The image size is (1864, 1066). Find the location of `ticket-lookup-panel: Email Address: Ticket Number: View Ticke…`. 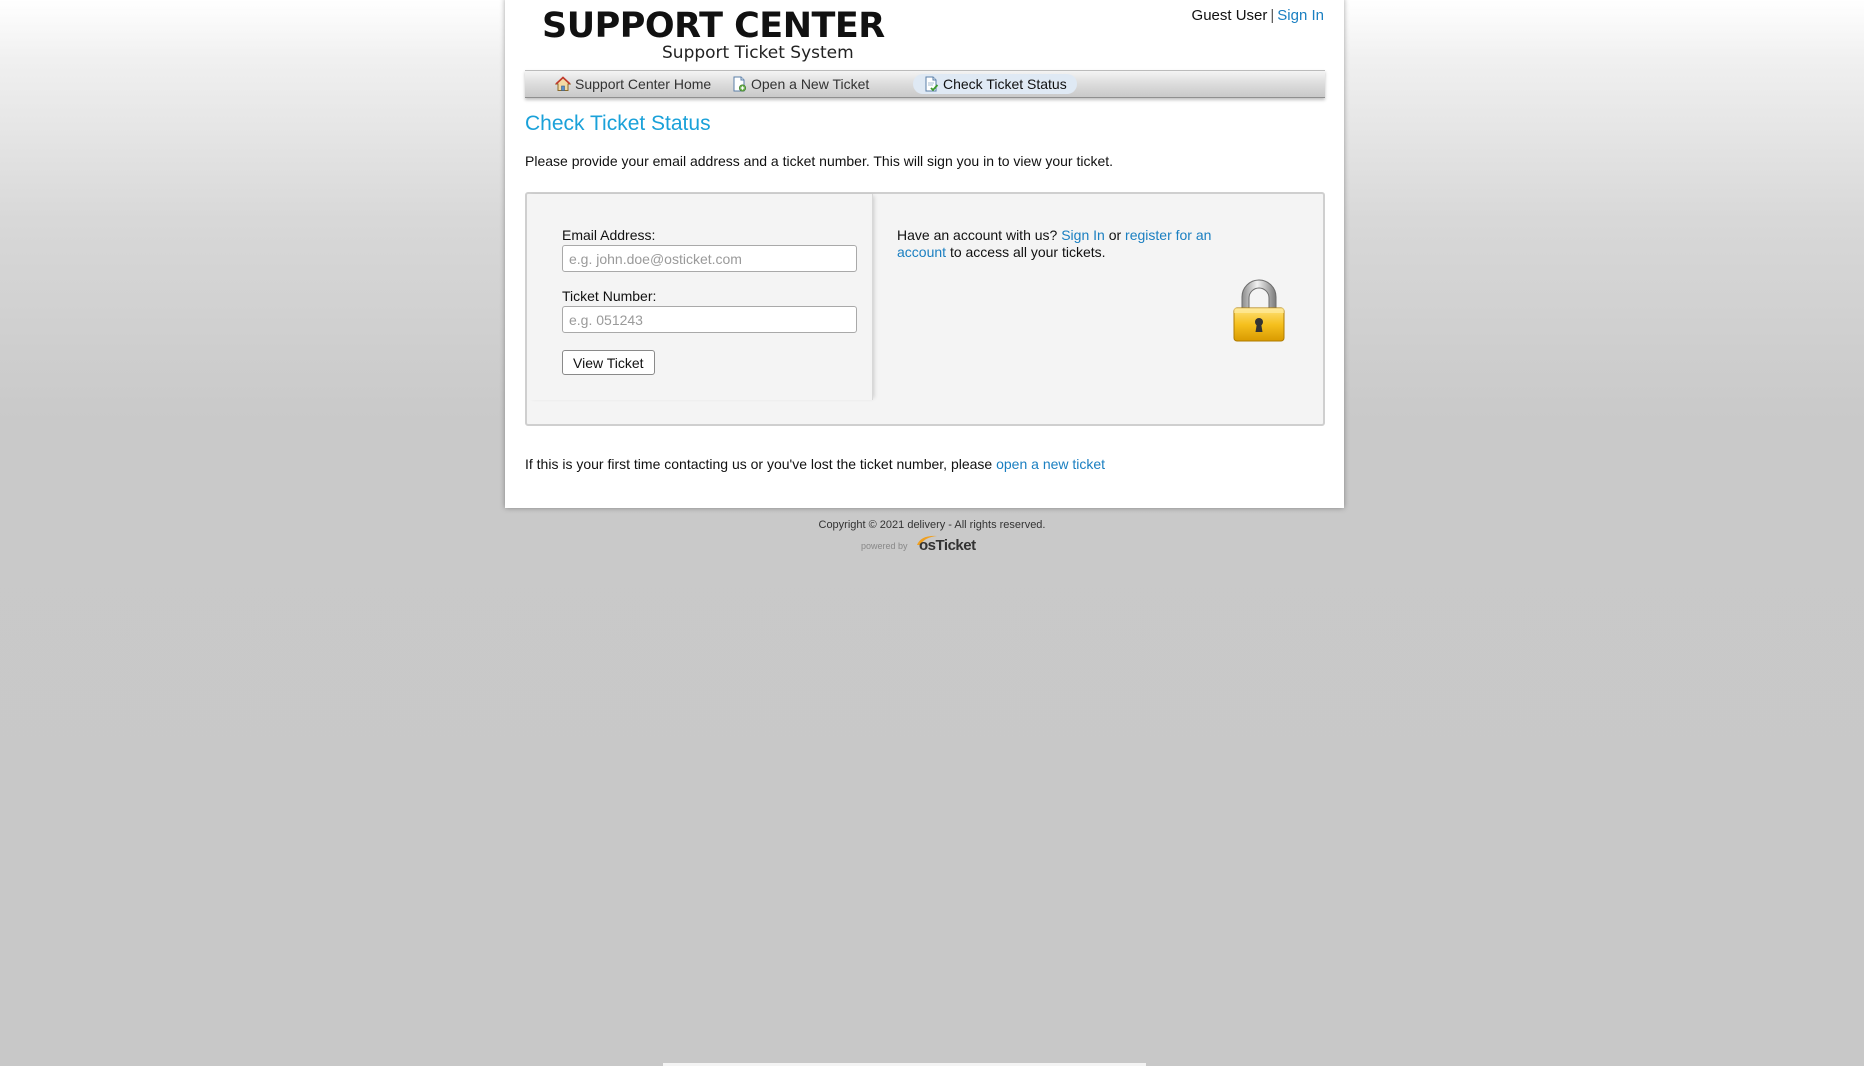

ticket-lookup-panel: Email Address: Ticket Number: View Ticke… is located at coordinates (925, 309).